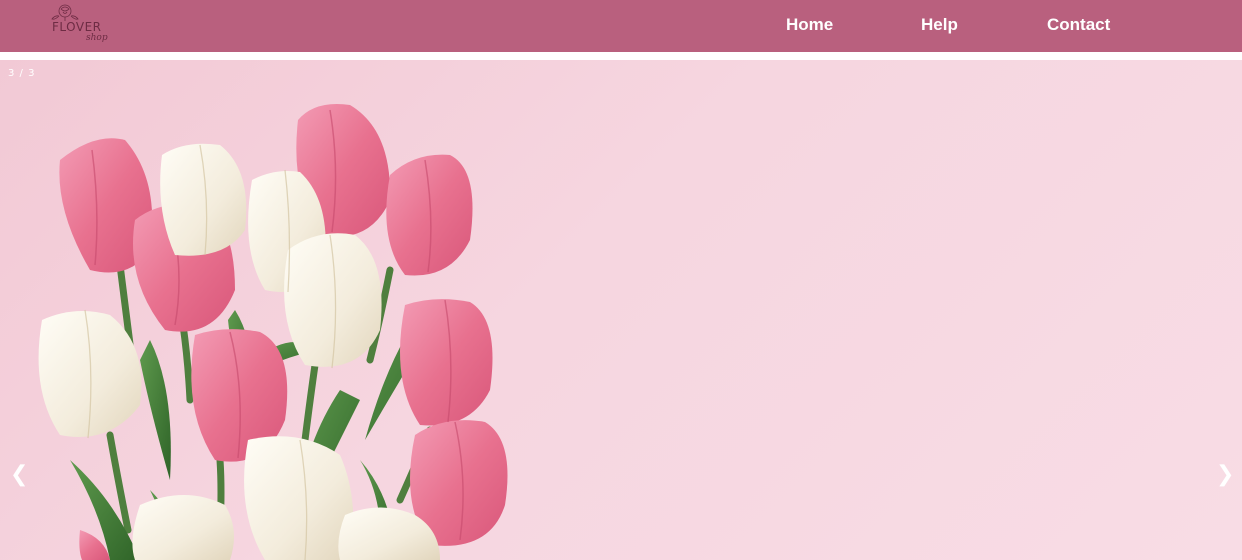 This screenshot has height=560, width=1242. Describe the element at coordinates (22, 73) in the screenshot. I see `slide-counter: 3 / 3` at that location.